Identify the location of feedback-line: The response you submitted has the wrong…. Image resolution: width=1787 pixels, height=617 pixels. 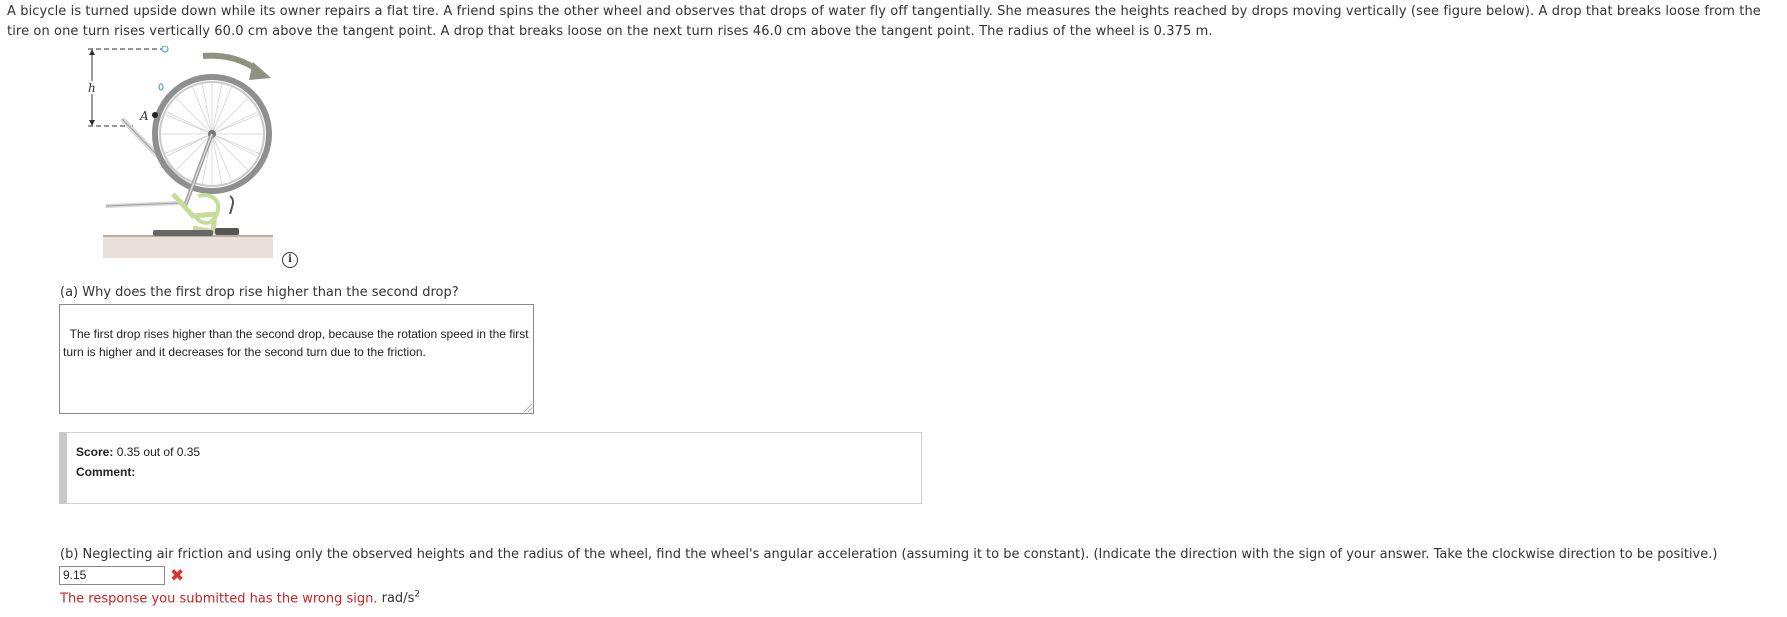
(240, 598).